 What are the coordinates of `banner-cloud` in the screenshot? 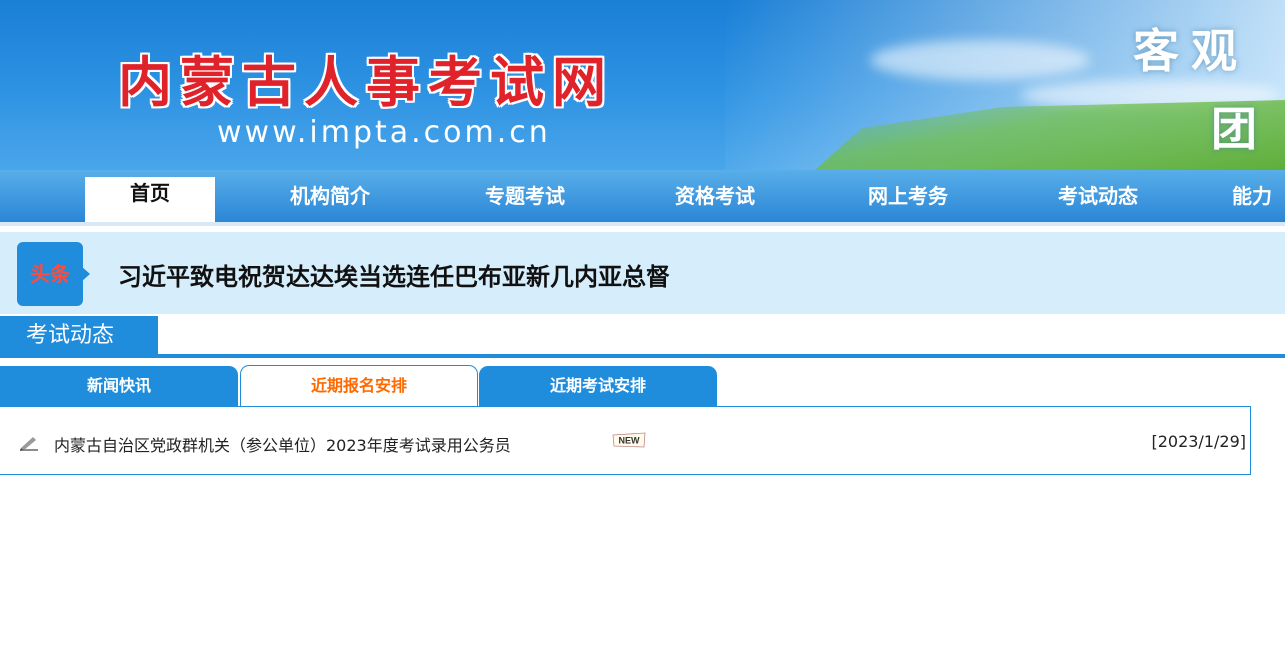 It's located at (980, 60).